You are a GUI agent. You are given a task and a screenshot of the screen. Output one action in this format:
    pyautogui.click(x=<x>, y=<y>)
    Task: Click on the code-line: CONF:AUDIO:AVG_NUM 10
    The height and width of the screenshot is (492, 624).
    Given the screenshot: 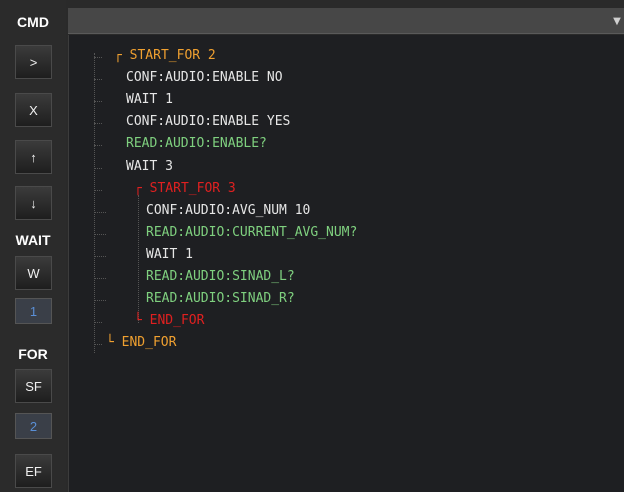 What is the action you would take?
    pyautogui.click(x=228, y=211)
    